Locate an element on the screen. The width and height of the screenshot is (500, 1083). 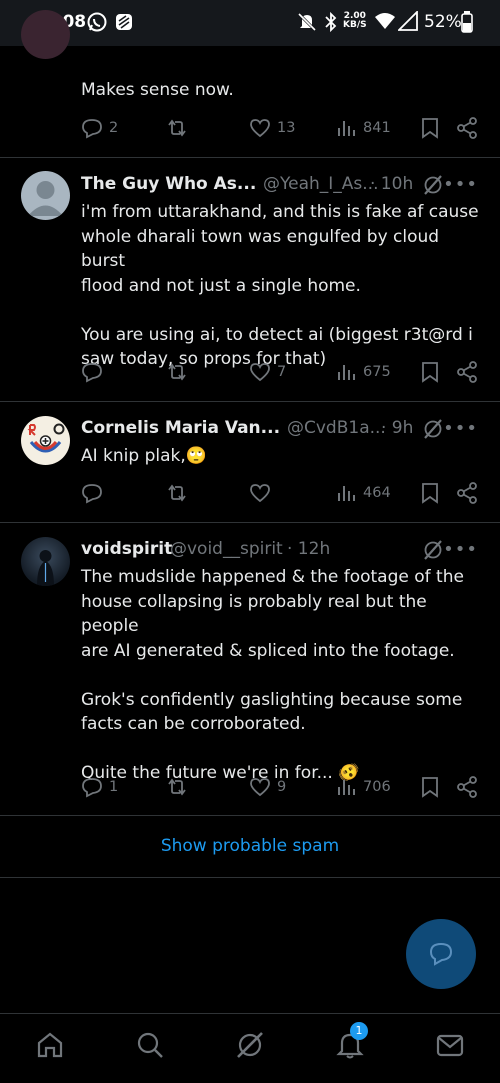
nav-home is located at coordinates (50, 1047).